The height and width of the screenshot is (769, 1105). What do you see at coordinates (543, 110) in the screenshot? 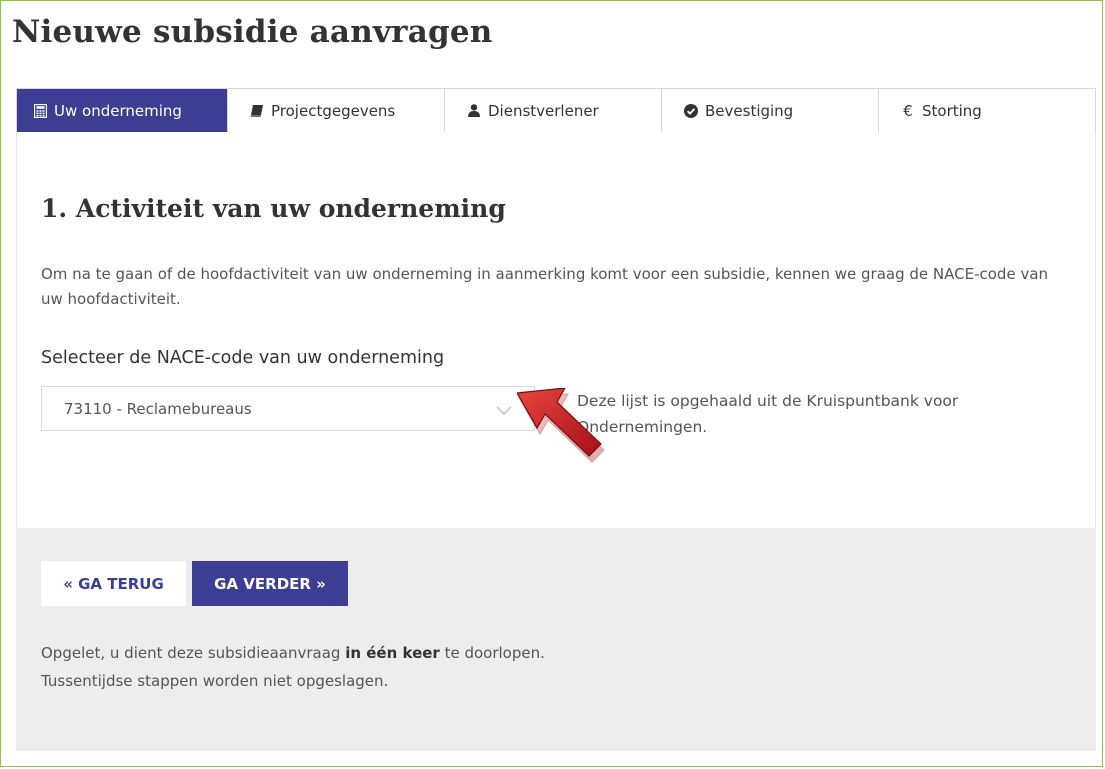
I see `tab-label: Dienstverlener` at bounding box center [543, 110].